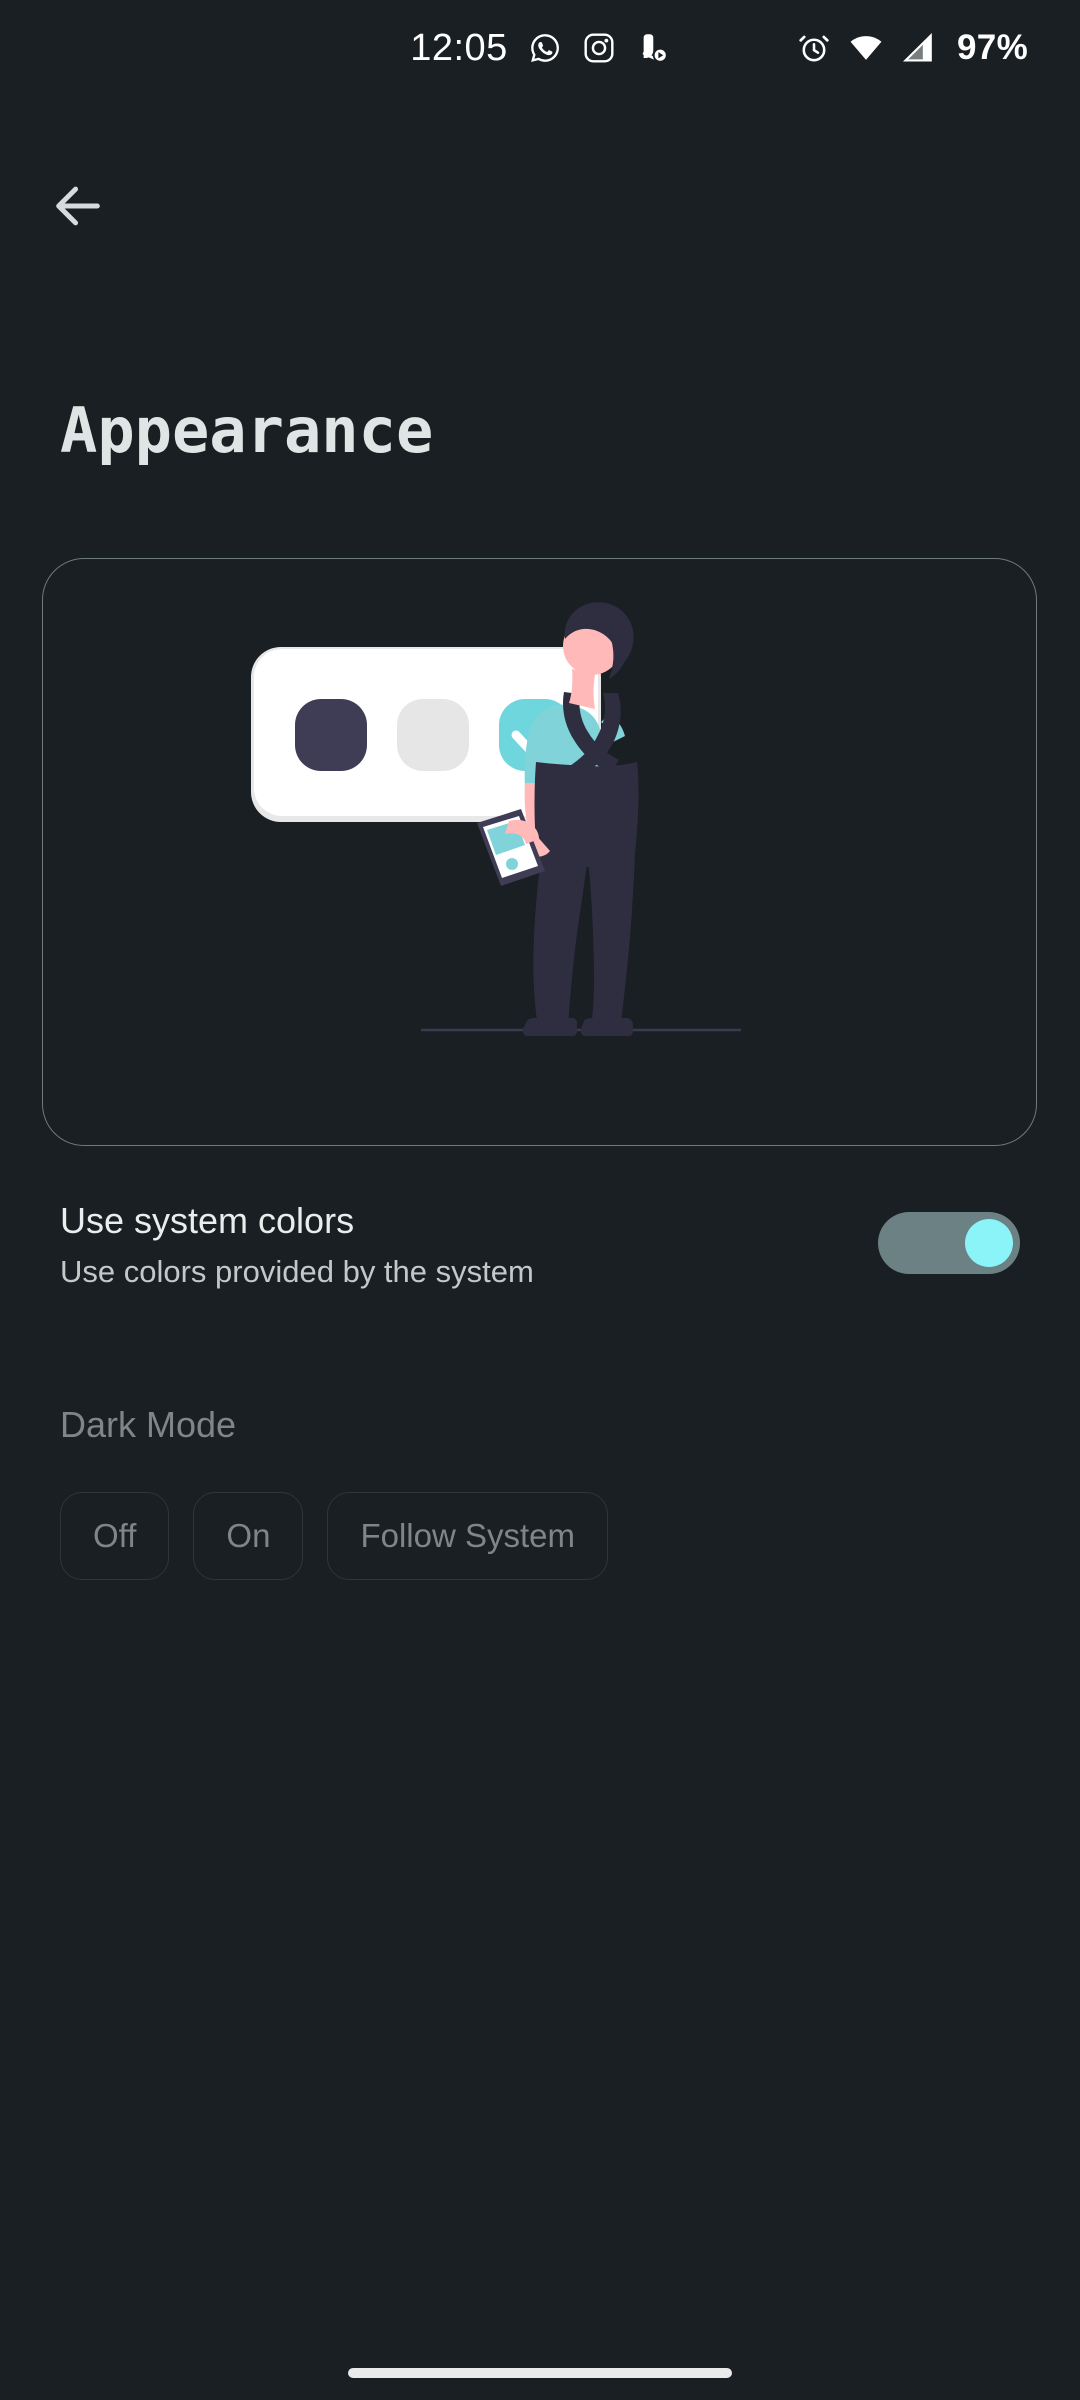  What do you see at coordinates (496, 819) in the screenshot?
I see `appearance-theme-illustration` at bounding box center [496, 819].